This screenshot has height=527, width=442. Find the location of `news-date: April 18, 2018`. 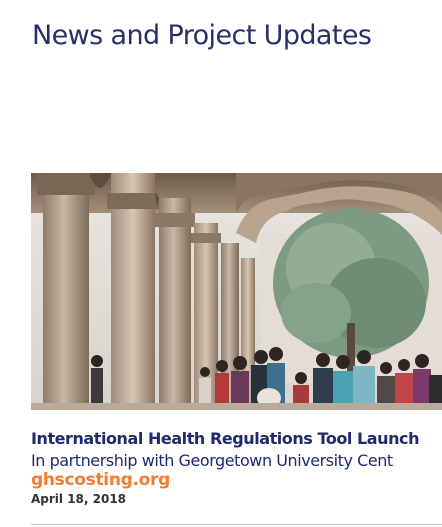

news-date: April 18, 2018 is located at coordinates (79, 499).